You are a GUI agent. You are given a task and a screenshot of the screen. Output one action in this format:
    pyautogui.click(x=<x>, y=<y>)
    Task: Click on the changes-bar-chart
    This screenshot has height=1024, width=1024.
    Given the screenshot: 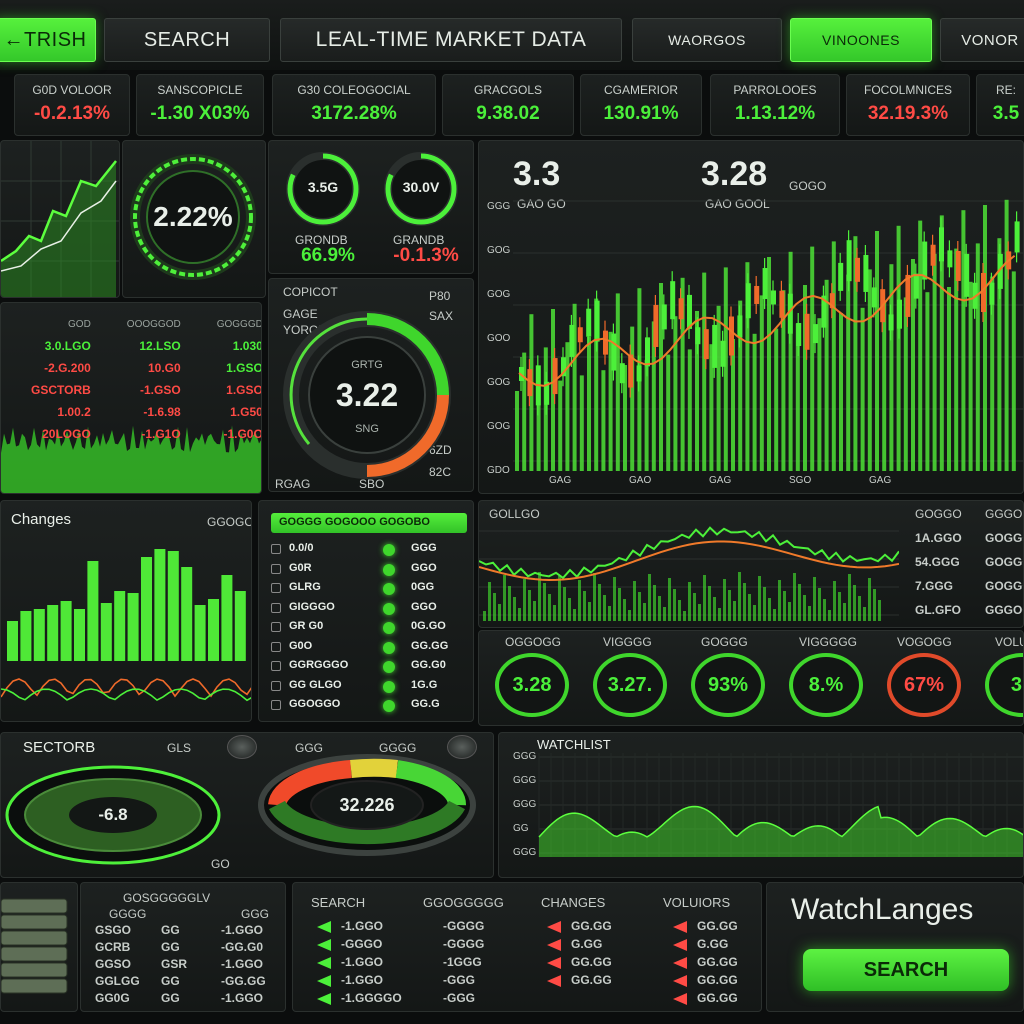 What is the action you would take?
    pyautogui.click(x=126, y=625)
    